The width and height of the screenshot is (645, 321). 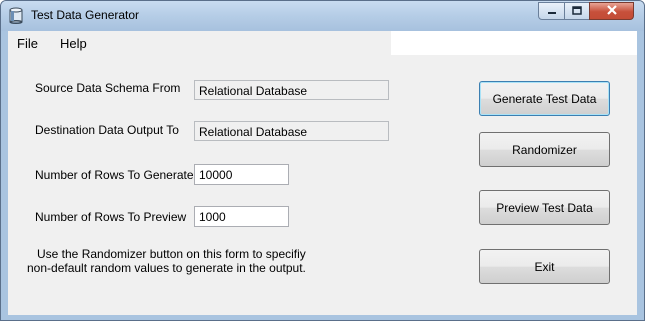 I want to click on minimize-button, so click(x=551, y=11).